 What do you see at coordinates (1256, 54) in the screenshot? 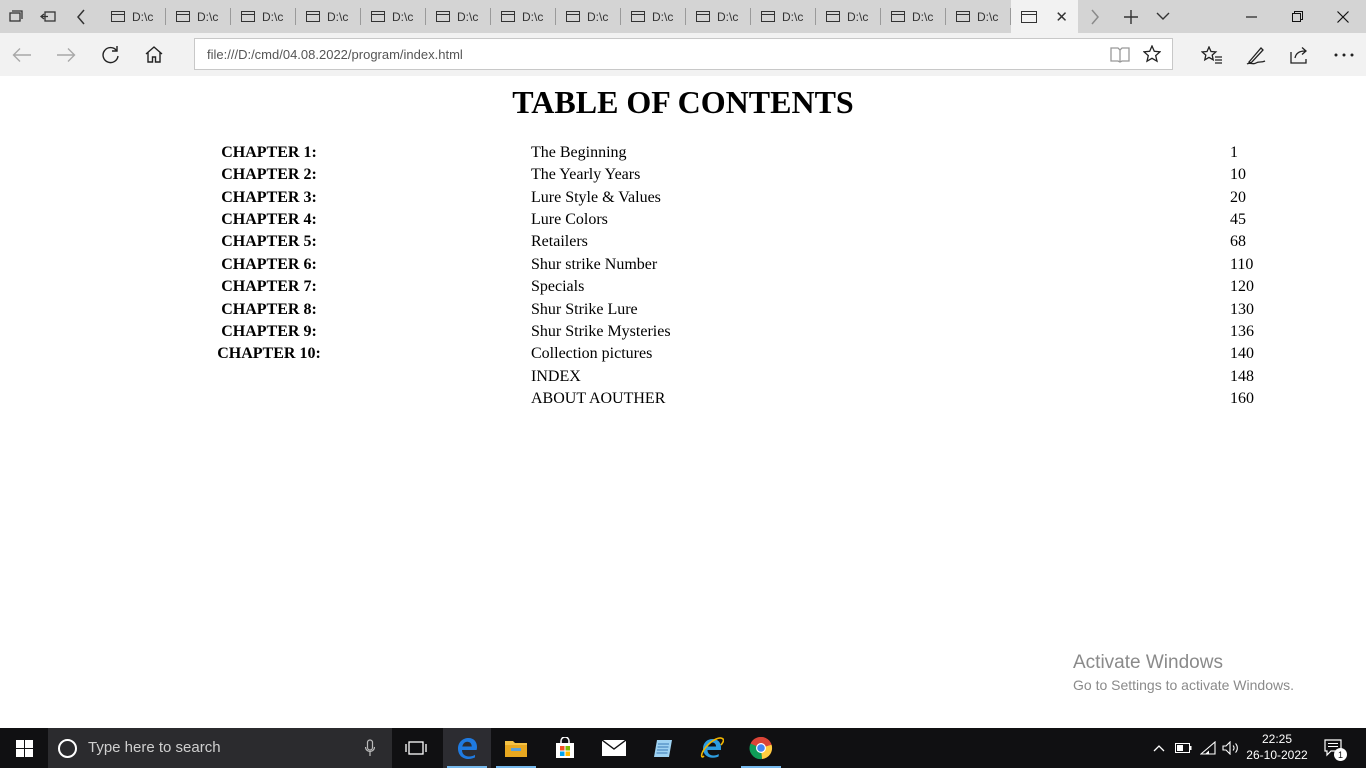
I see `web-note-pen-icon` at bounding box center [1256, 54].